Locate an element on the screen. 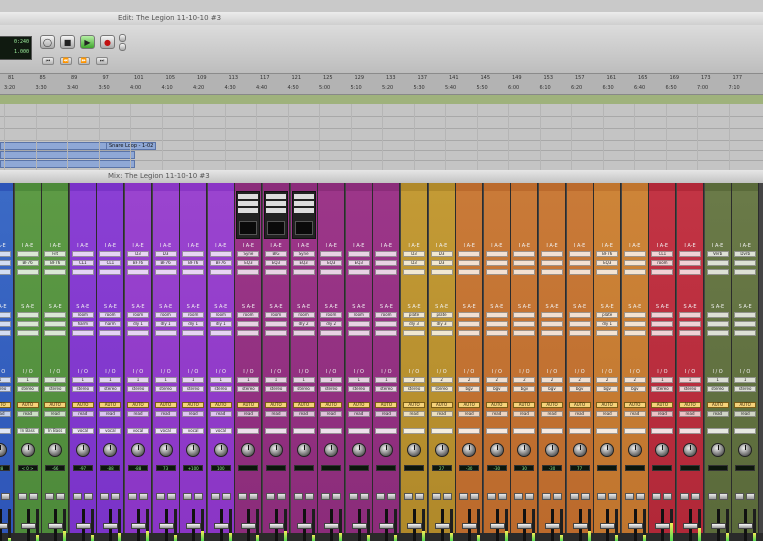 The image size is (763, 541). go-to-end-button: ⏭ is located at coordinates (102, 61).